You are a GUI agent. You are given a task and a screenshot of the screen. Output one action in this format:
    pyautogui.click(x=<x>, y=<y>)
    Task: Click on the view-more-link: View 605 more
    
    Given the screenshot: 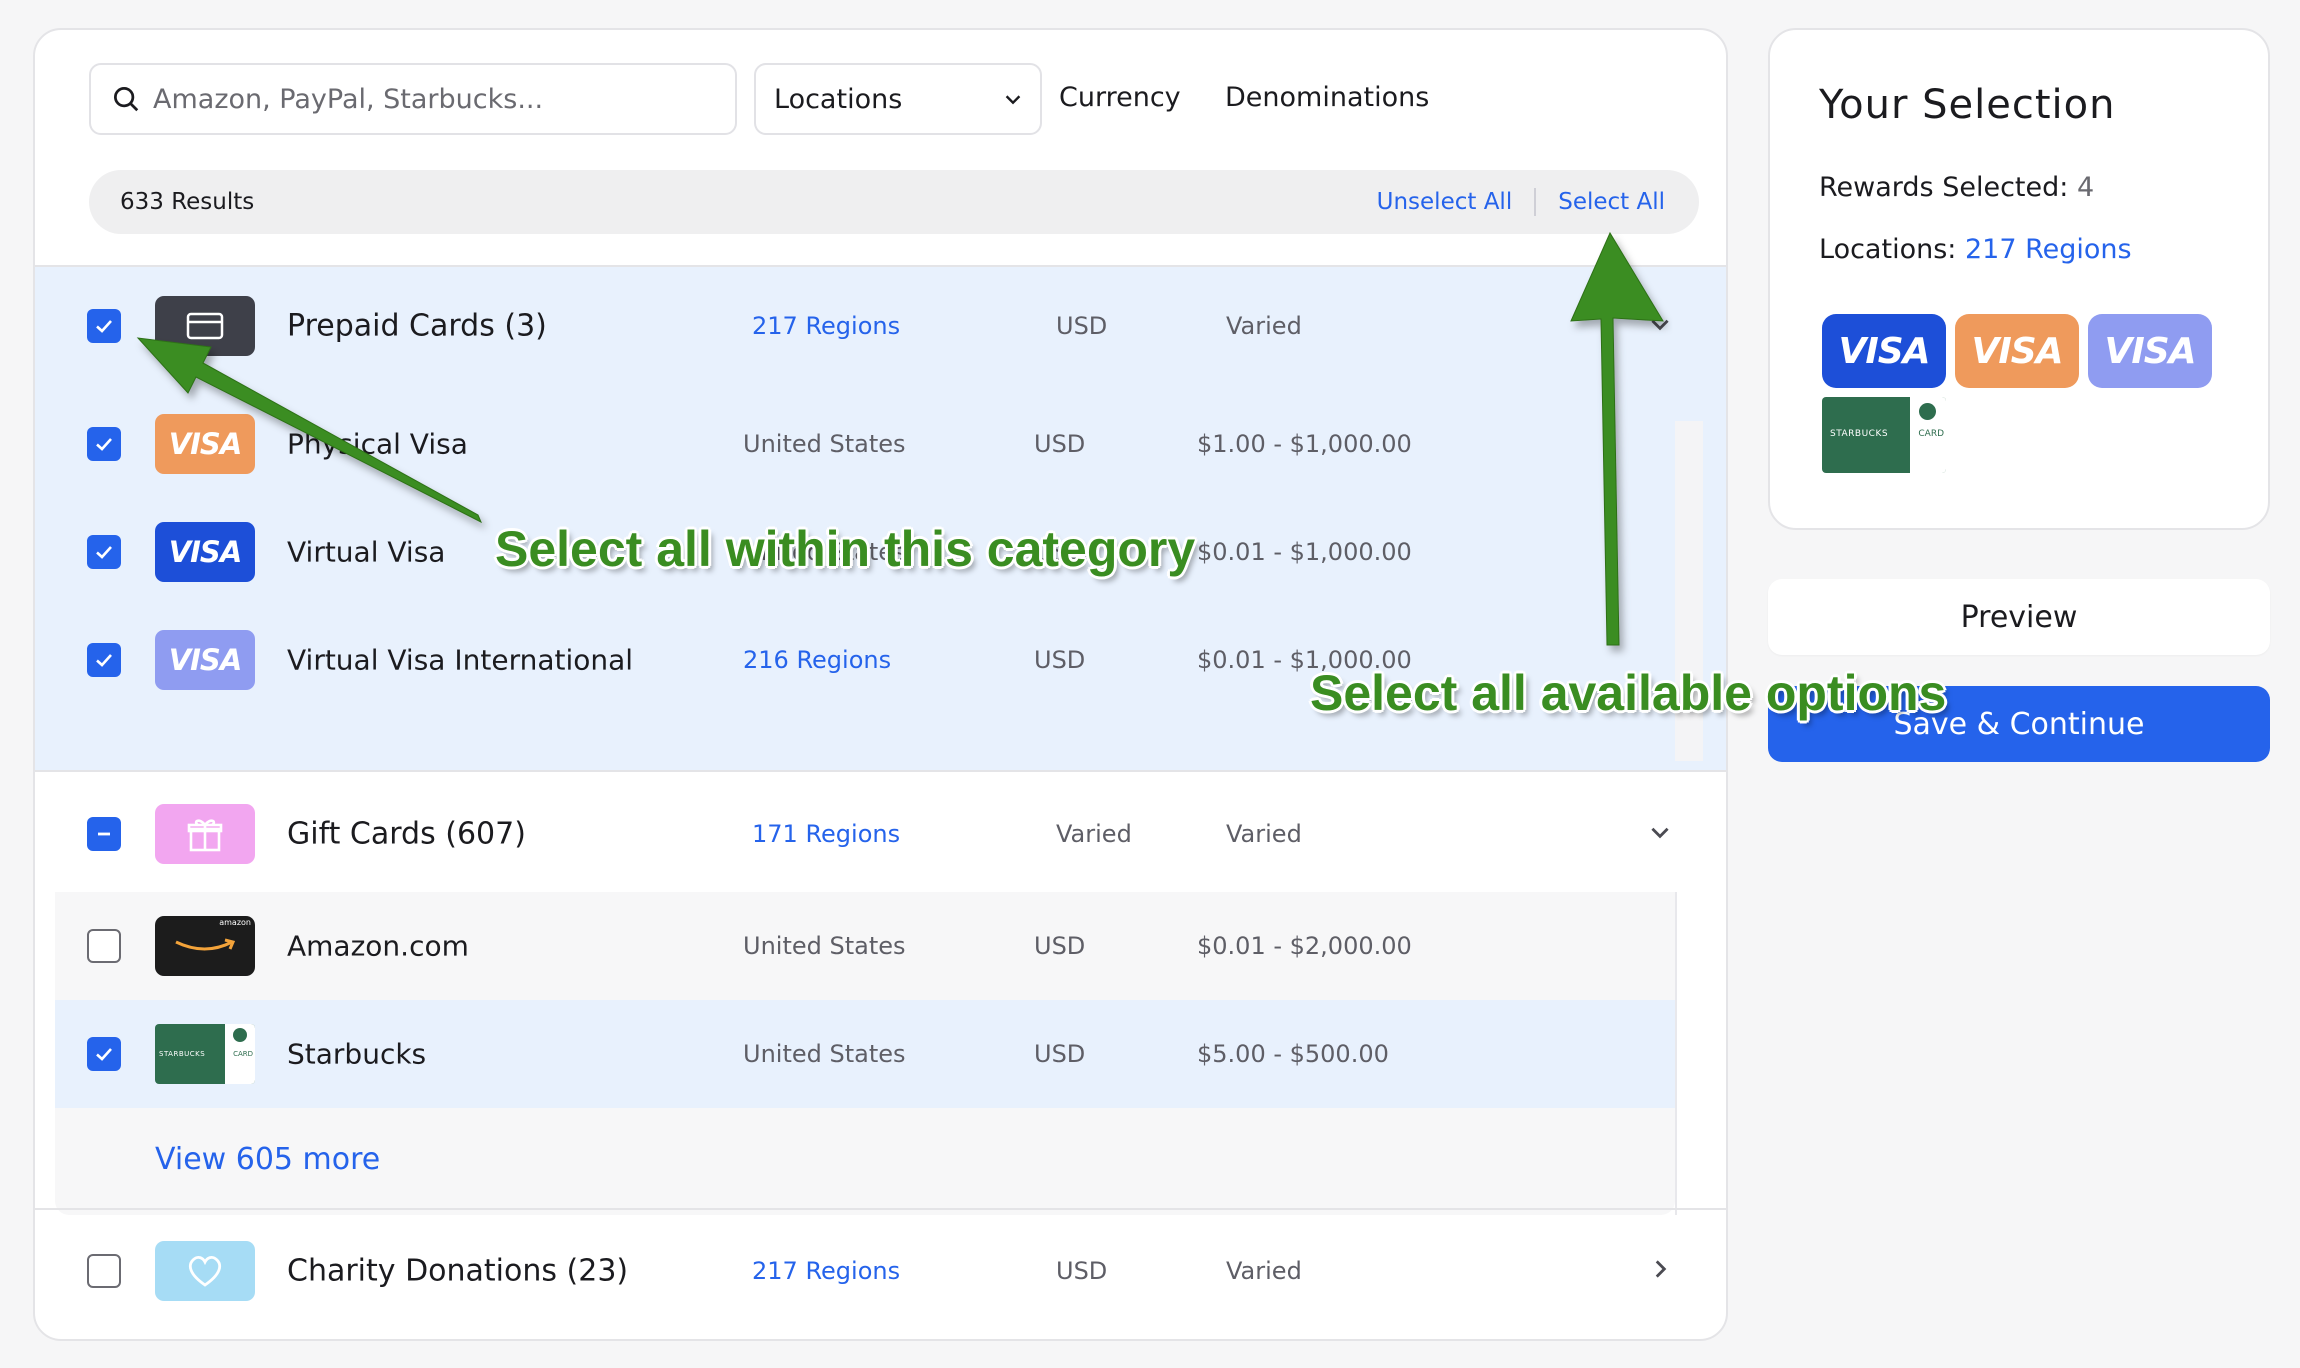 What is the action you would take?
    pyautogui.click(x=267, y=1159)
    